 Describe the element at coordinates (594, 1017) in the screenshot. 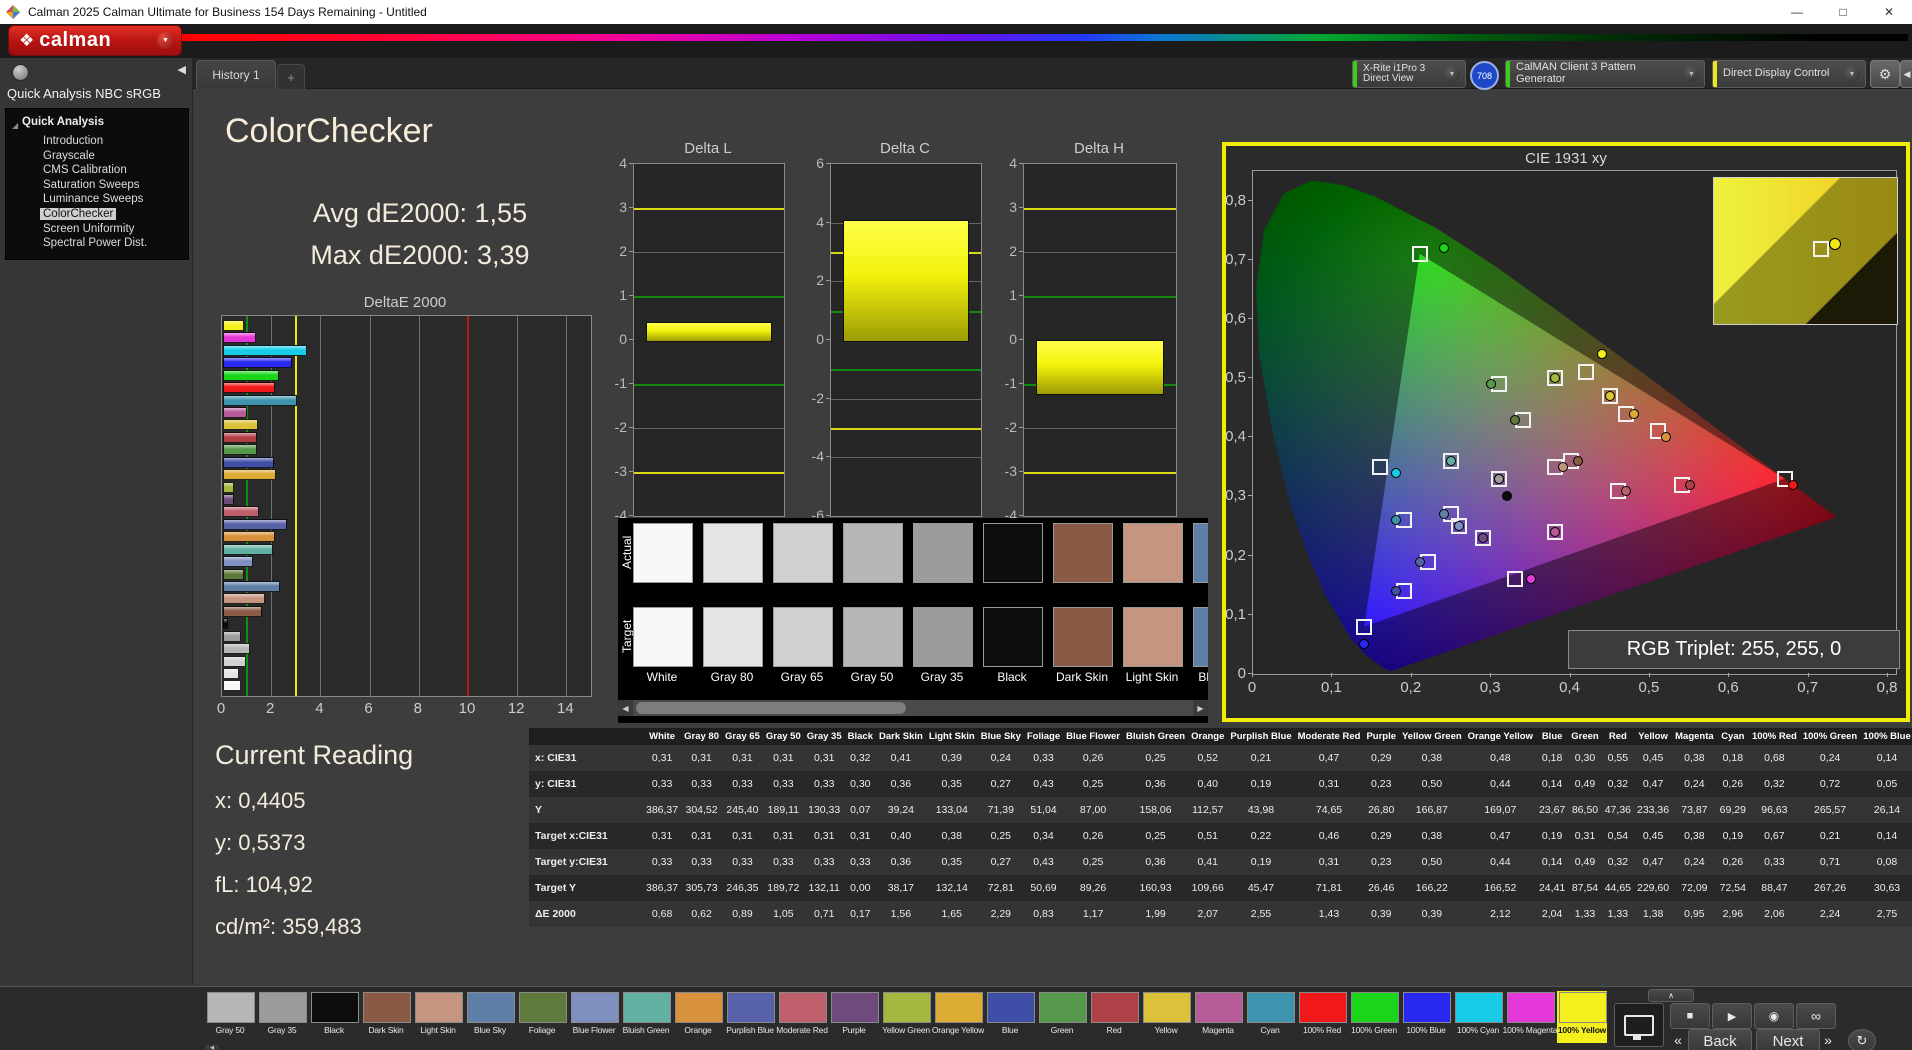

I see `patch-tile-blue-flower: Blue Flower` at that location.